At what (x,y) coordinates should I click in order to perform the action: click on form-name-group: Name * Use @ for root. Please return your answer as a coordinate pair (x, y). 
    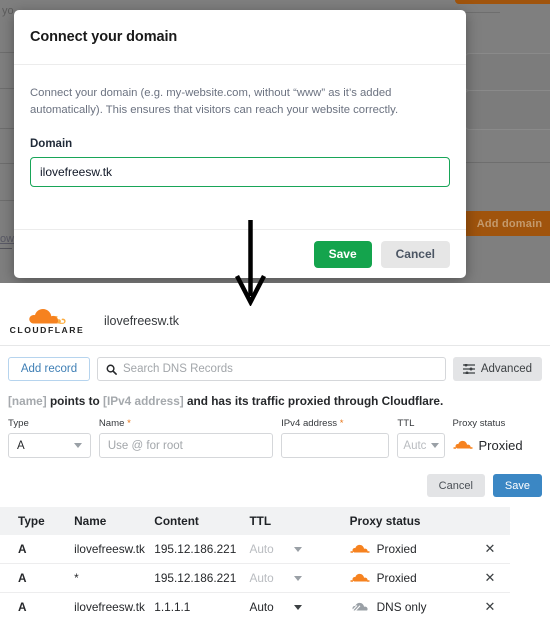
    Looking at the image, I should click on (186, 438).